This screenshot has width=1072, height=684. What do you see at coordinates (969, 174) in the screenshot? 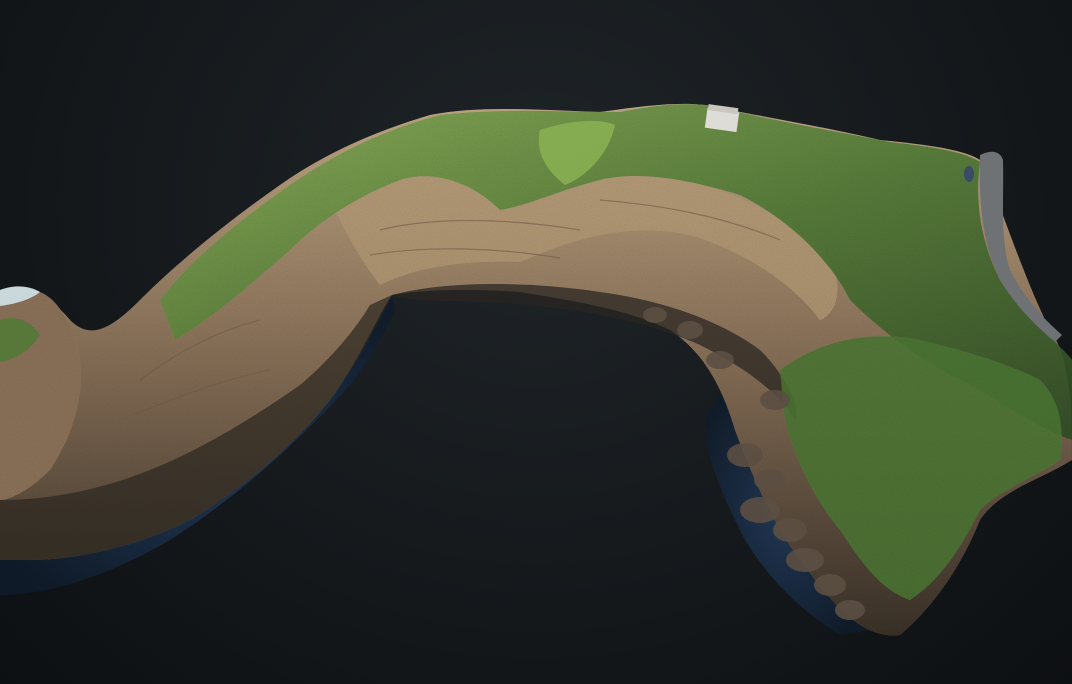
I see `parked-car` at bounding box center [969, 174].